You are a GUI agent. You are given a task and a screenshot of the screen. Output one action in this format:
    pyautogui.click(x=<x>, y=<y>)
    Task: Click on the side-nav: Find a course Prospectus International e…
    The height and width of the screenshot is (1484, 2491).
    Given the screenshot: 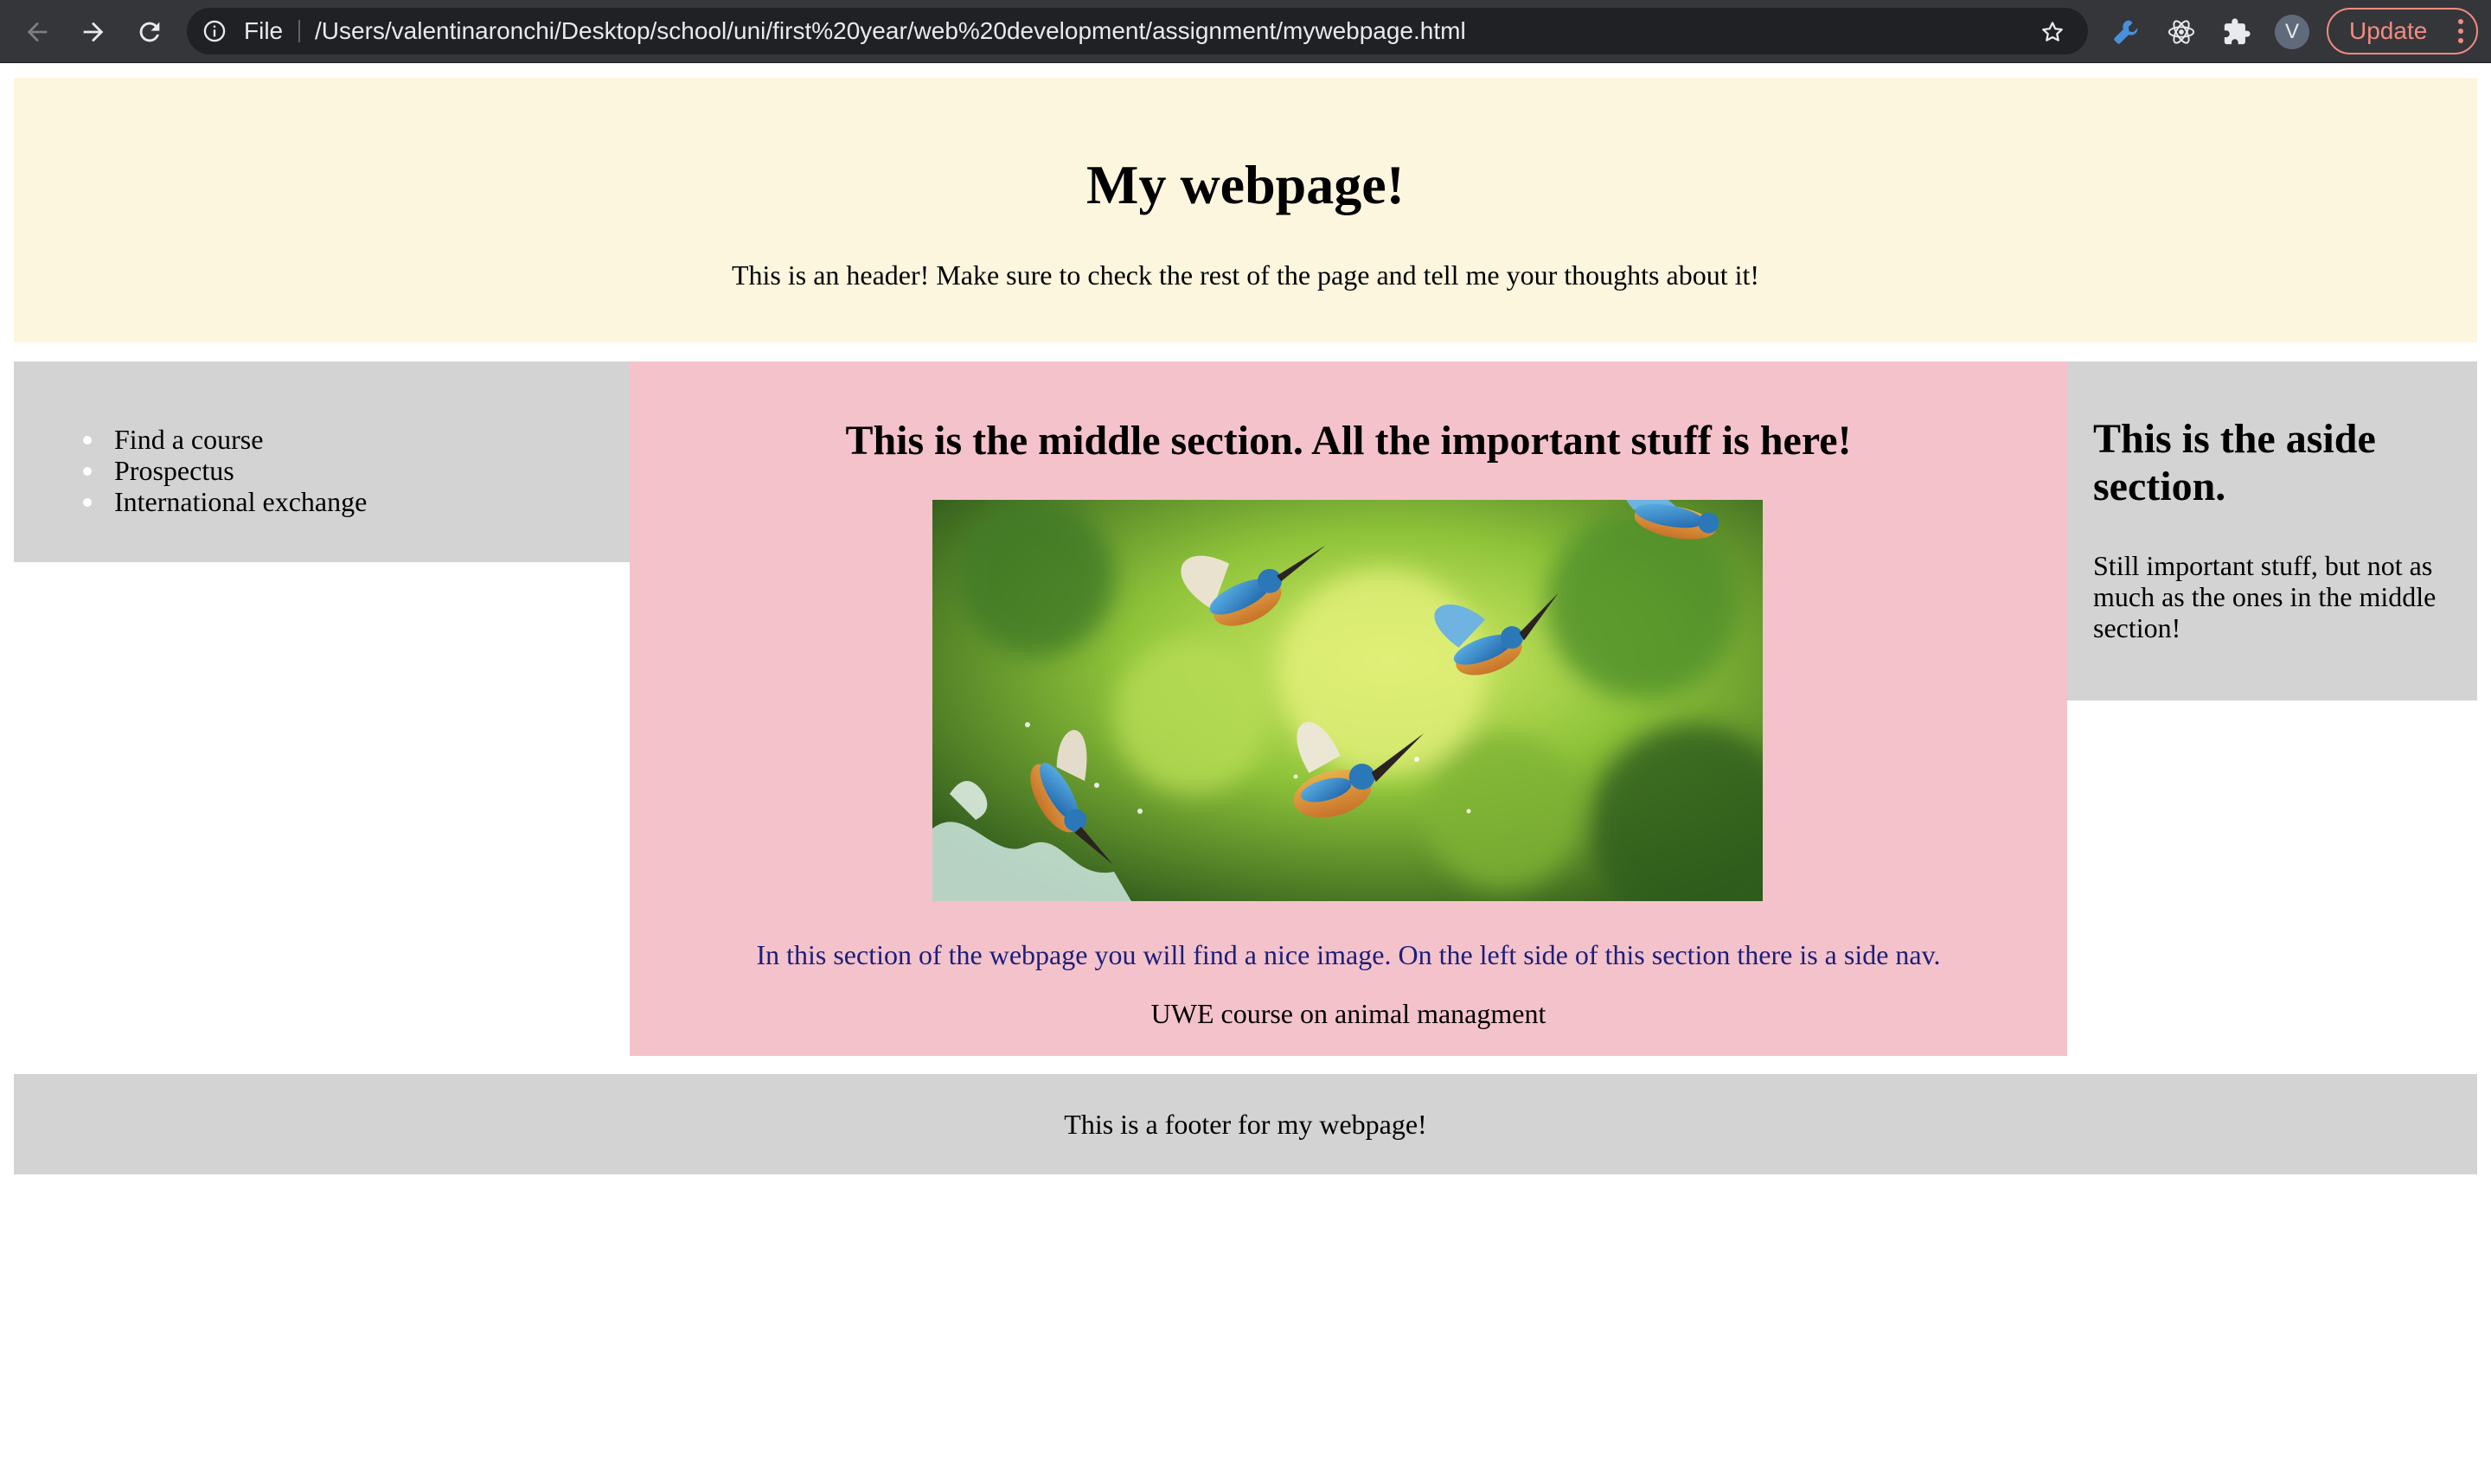 What is the action you would take?
    pyautogui.click(x=322, y=461)
    